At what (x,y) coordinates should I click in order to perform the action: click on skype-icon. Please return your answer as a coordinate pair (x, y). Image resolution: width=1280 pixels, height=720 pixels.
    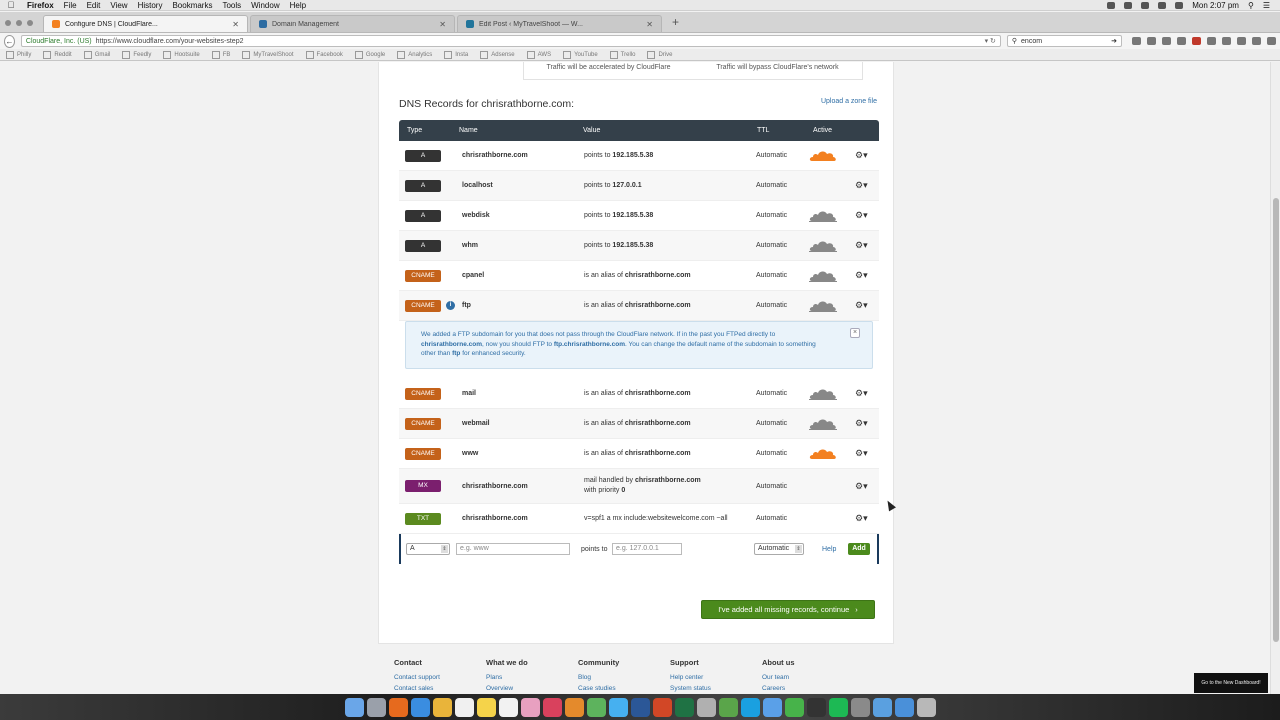
    Looking at the image, I should click on (750, 707).